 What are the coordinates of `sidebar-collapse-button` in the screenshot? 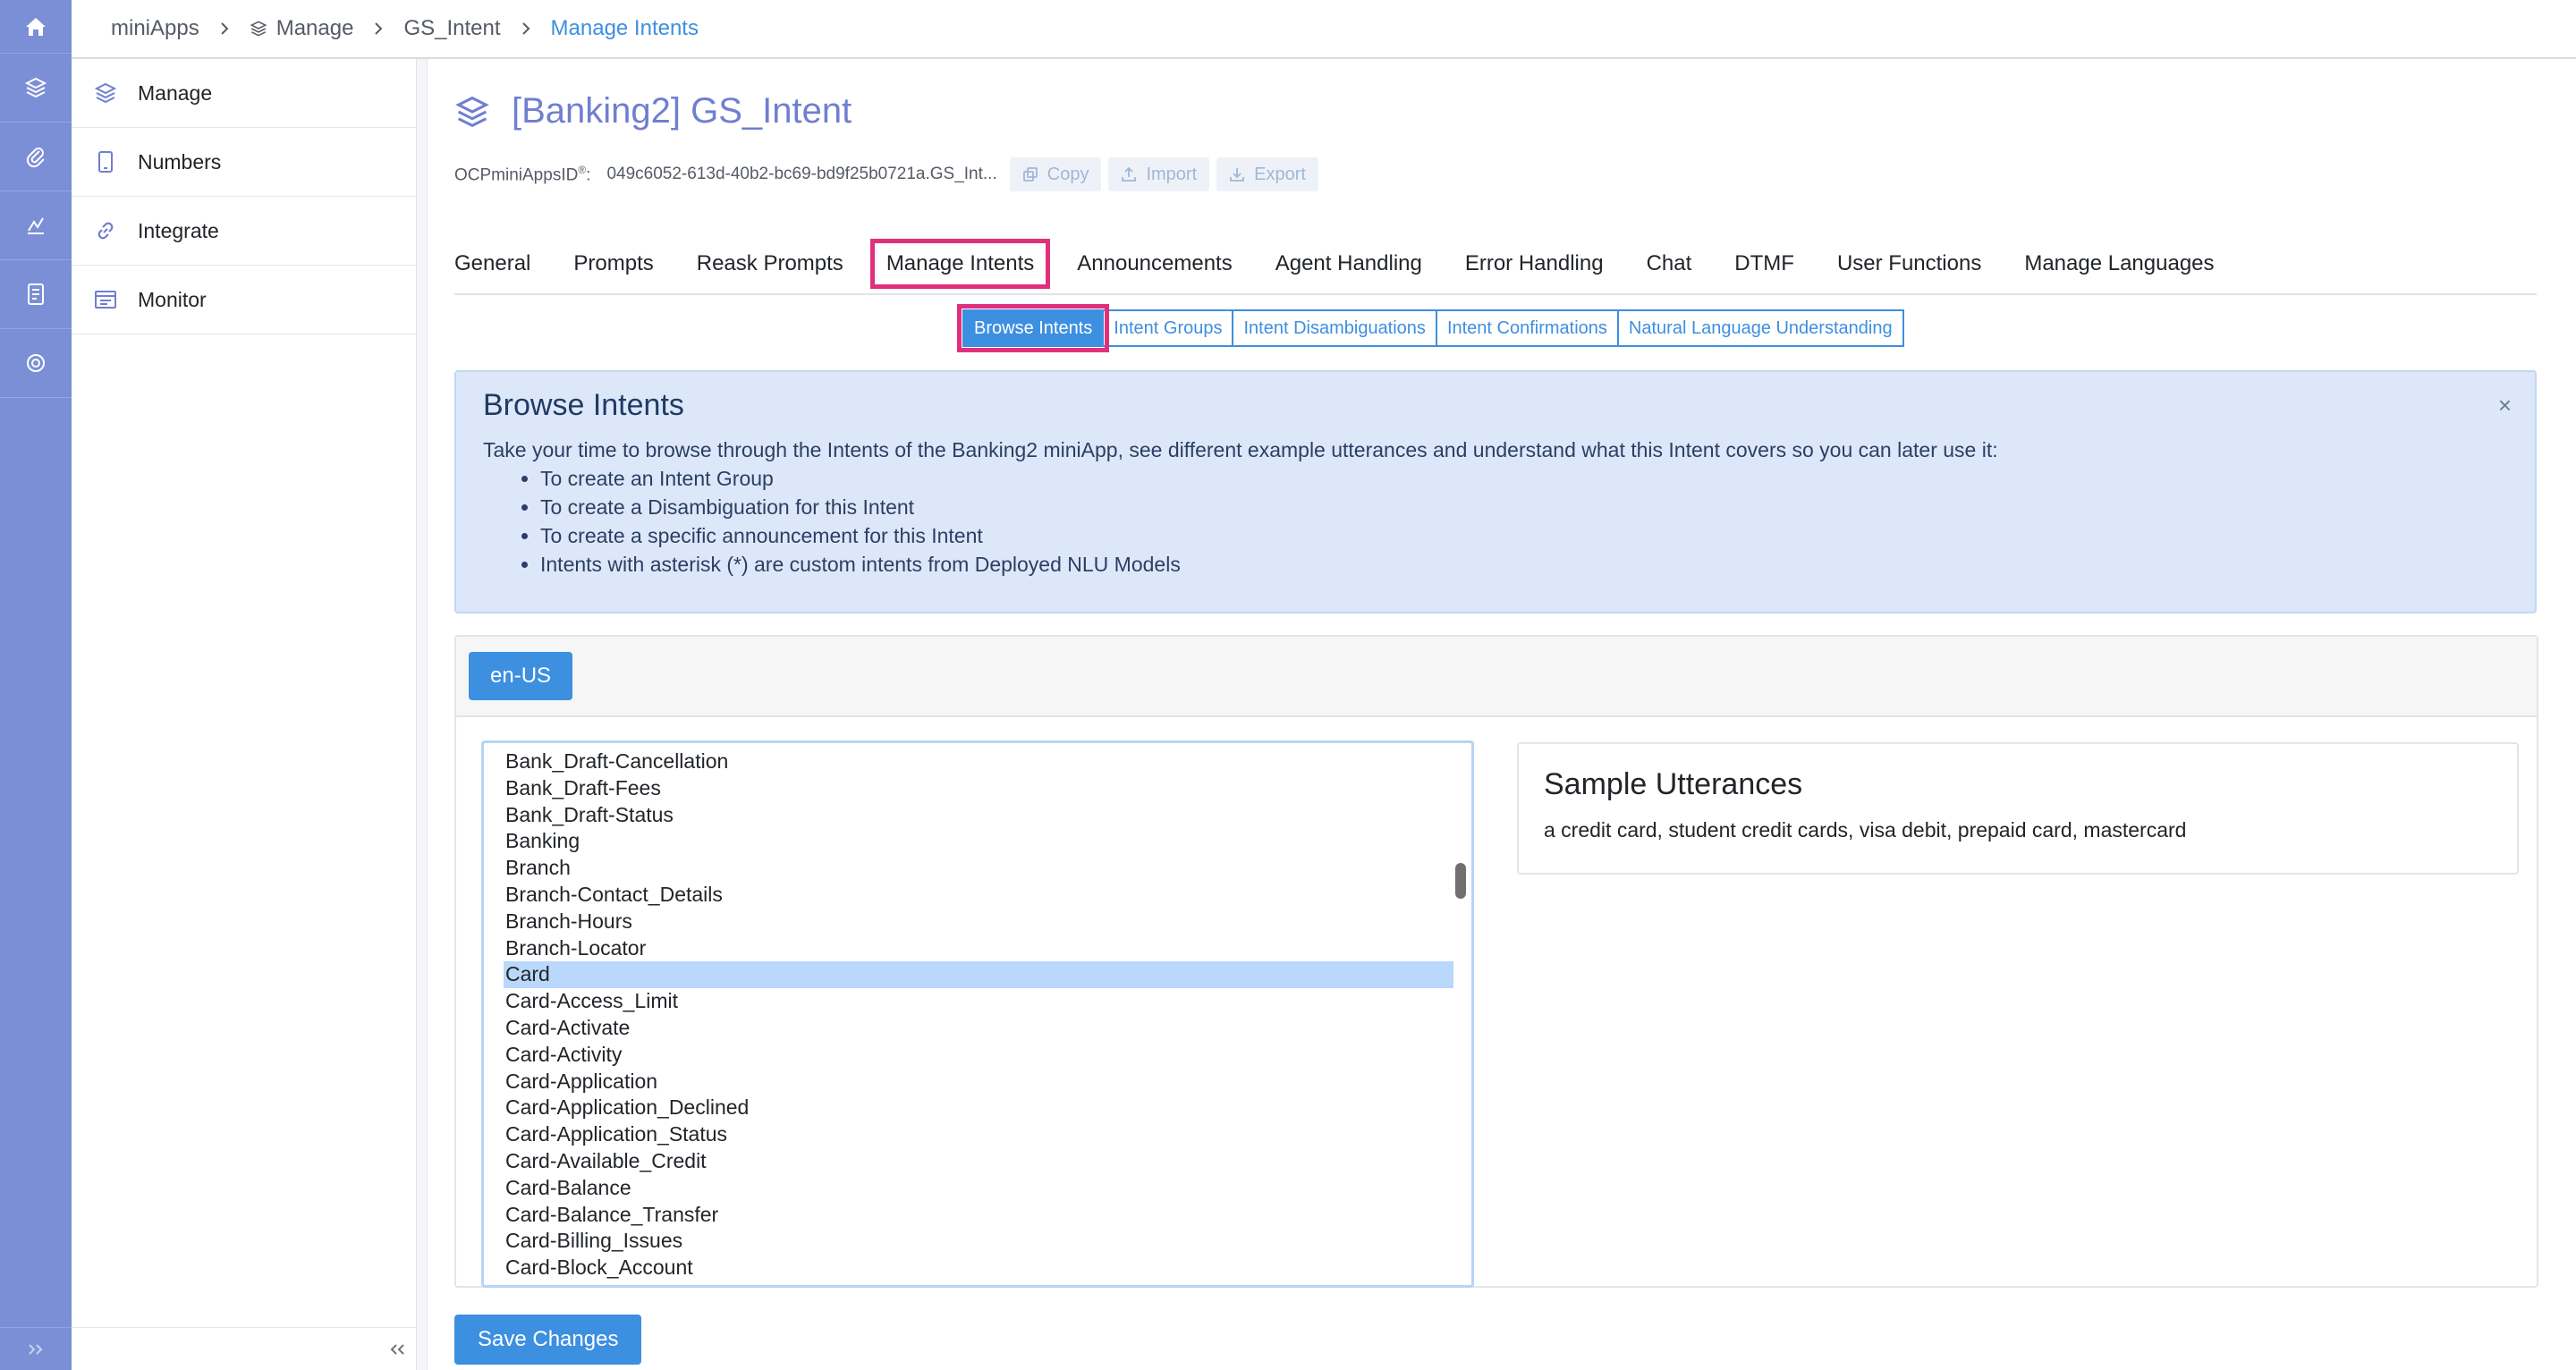 It's located at (244, 1348).